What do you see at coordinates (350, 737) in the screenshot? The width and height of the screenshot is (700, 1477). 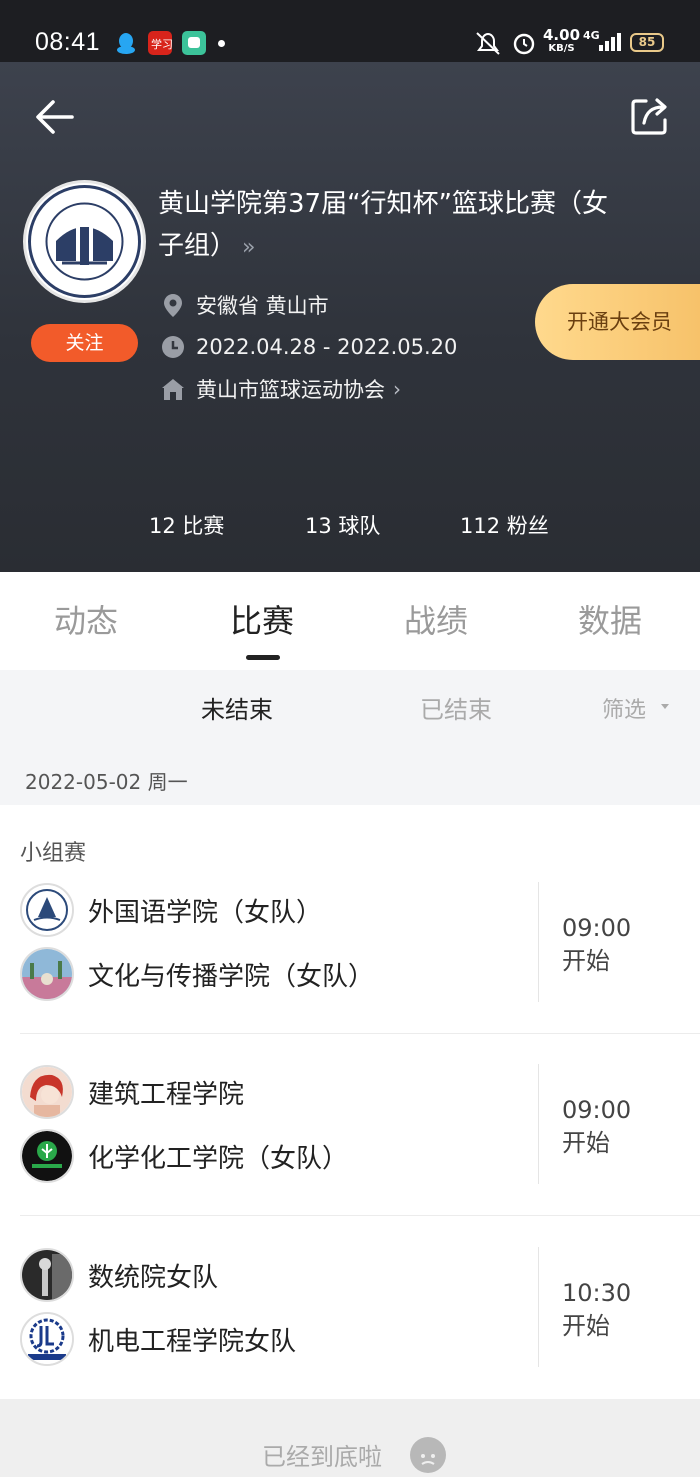 I see `match-filter-bar: 未结束 已结束 筛选 2022-05-02 周一` at bounding box center [350, 737].